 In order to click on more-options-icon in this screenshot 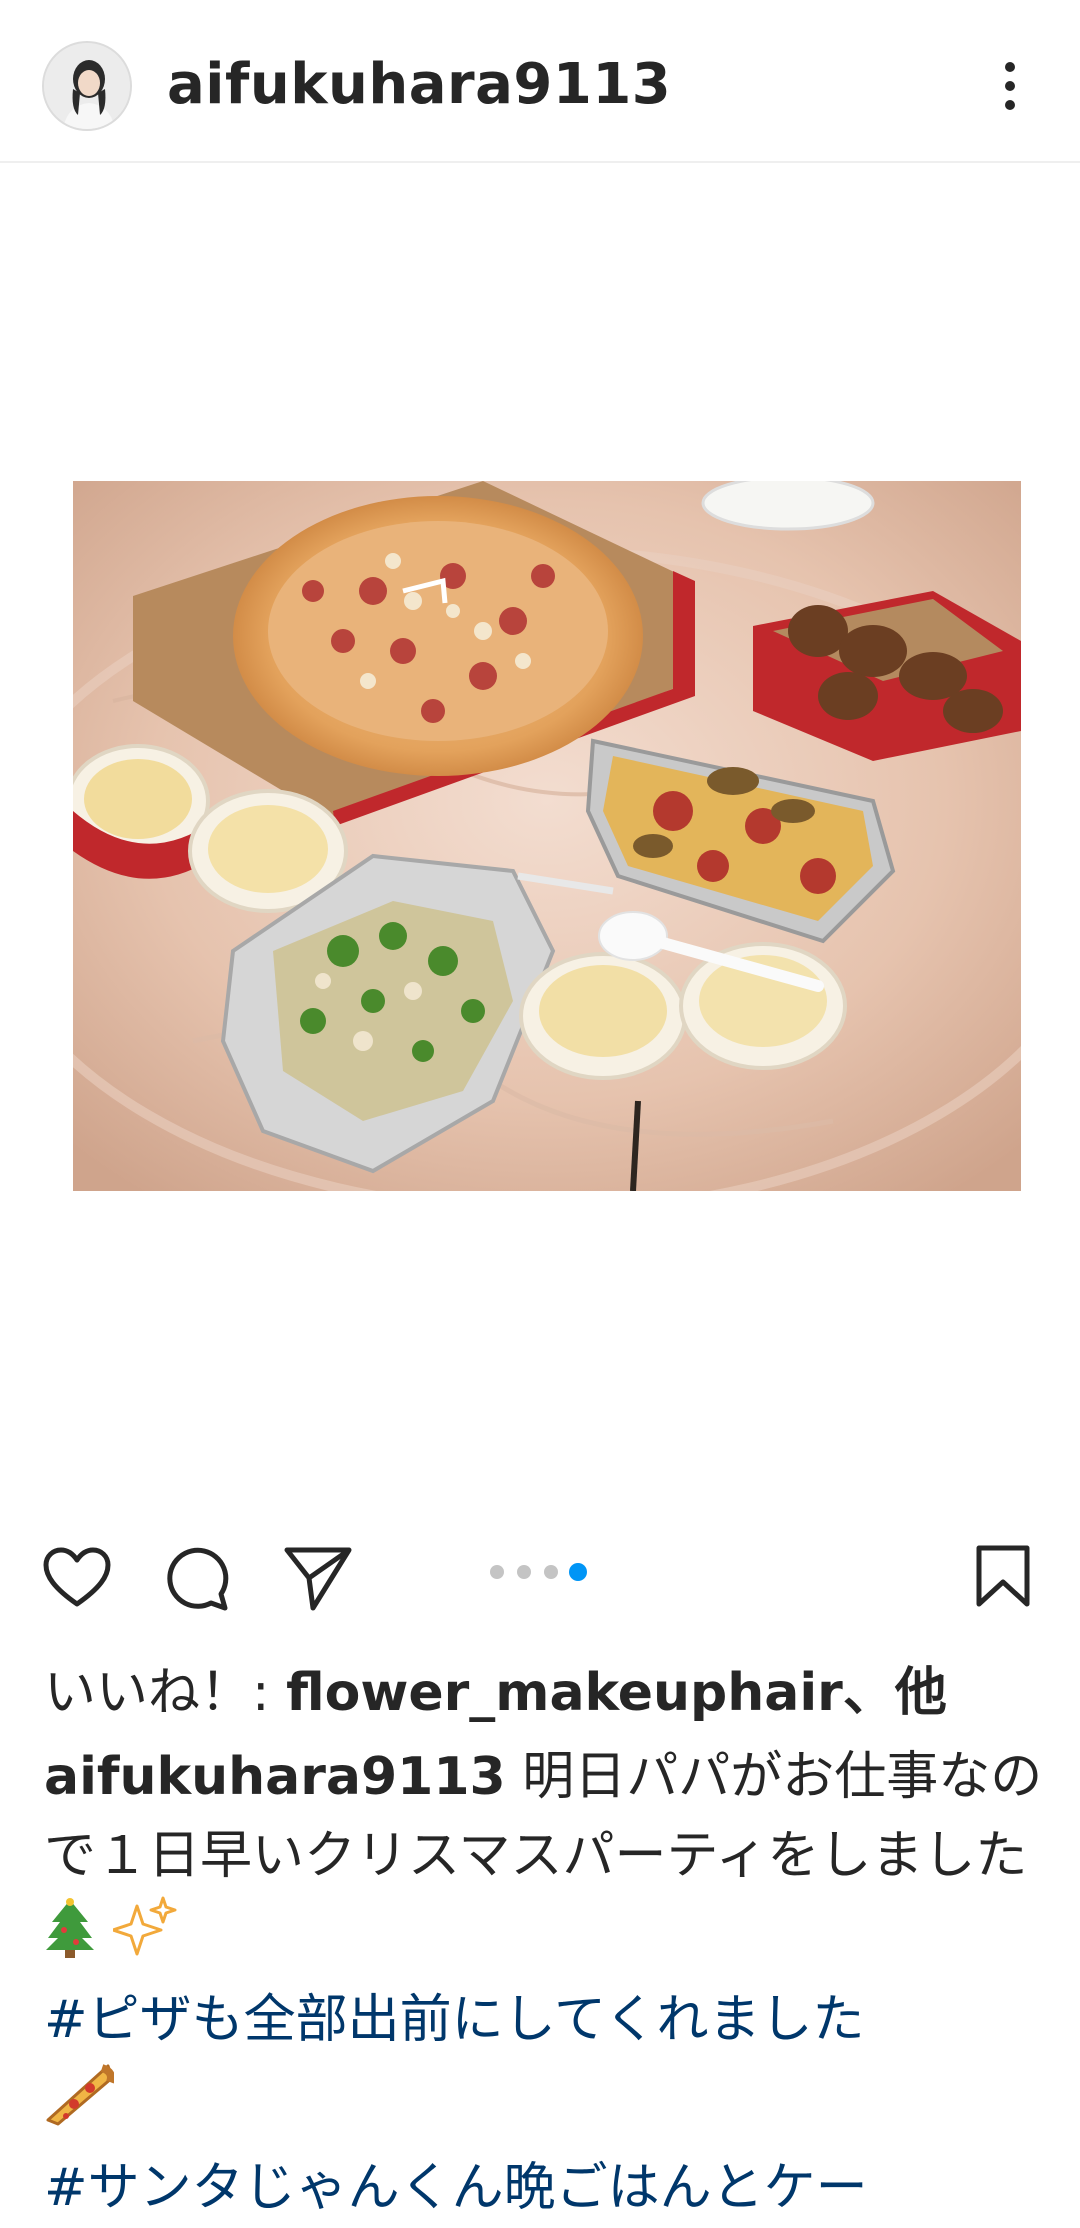, I will do `click(1010, 86)`.